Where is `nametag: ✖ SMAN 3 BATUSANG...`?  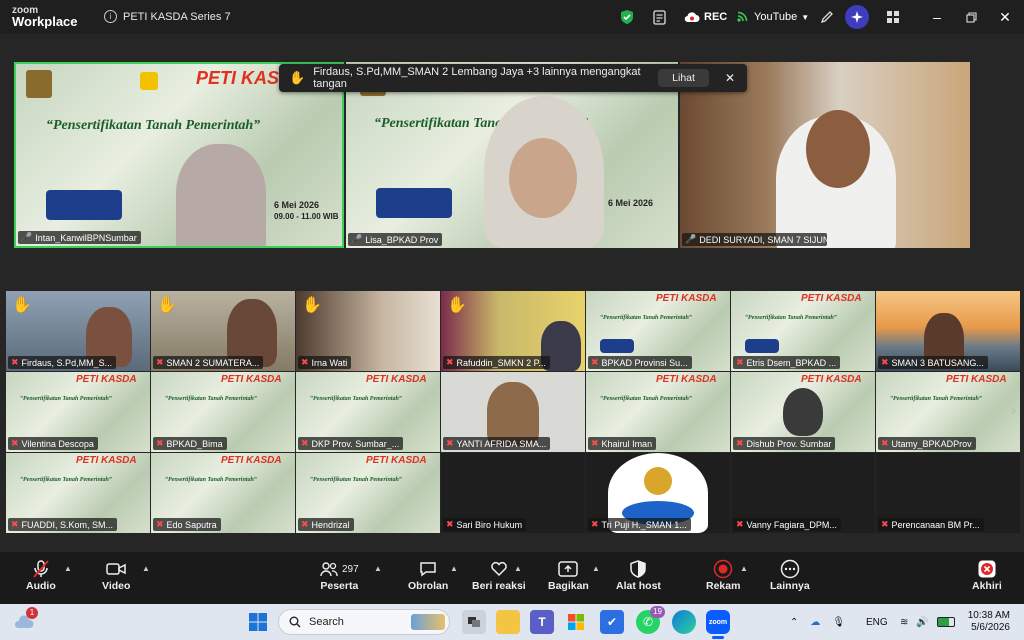
nametag: ✖ SMAN 3 BATUSANG... is located at coordinates (933, 362).